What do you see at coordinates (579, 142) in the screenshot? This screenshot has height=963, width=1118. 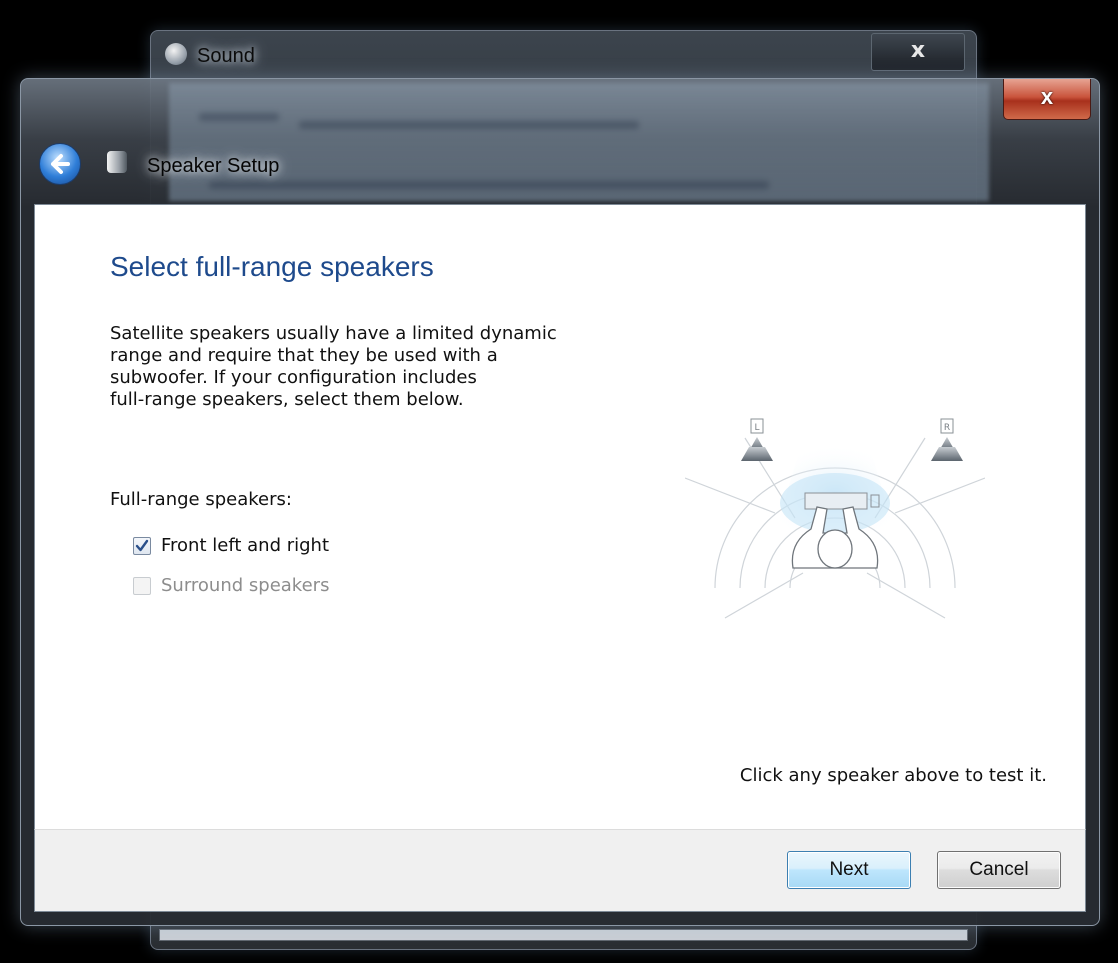 I see `glass-see-through` at bounding box center [579, 142].